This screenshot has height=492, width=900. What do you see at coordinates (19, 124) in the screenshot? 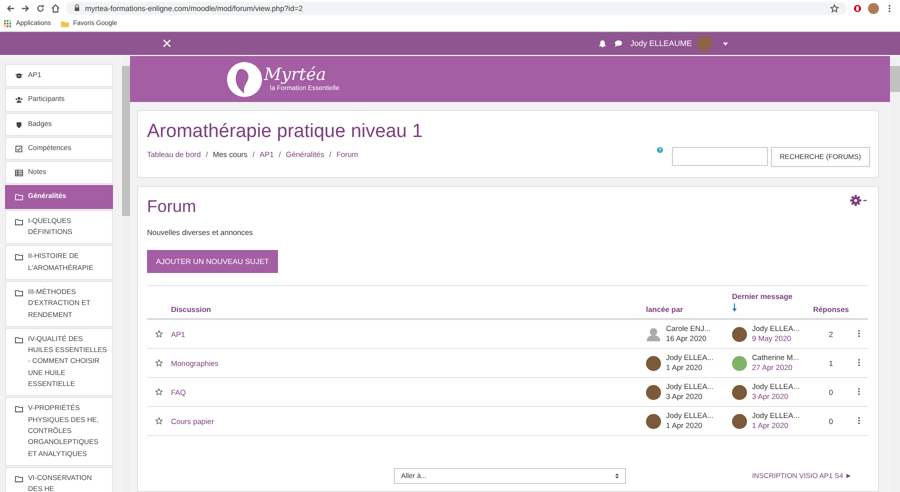
I see `shield-icon` at bounding box center [19, 124].